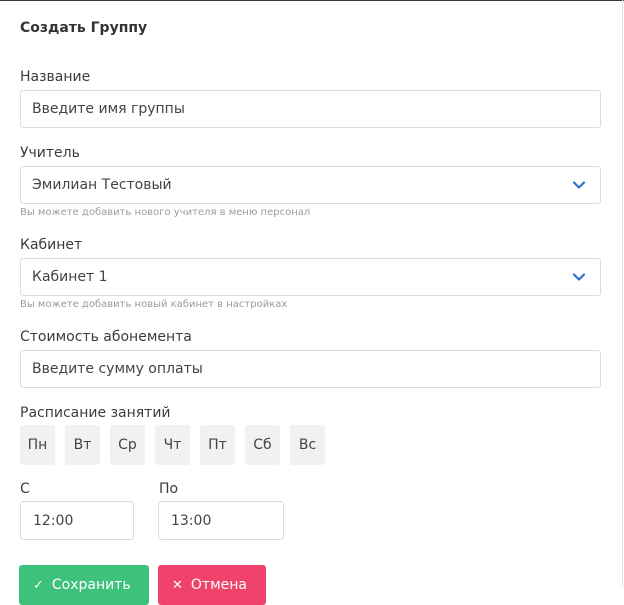 This screenshot has width=624, height=605. I want to click on from-time-value: 12:00, so click(53, 520).